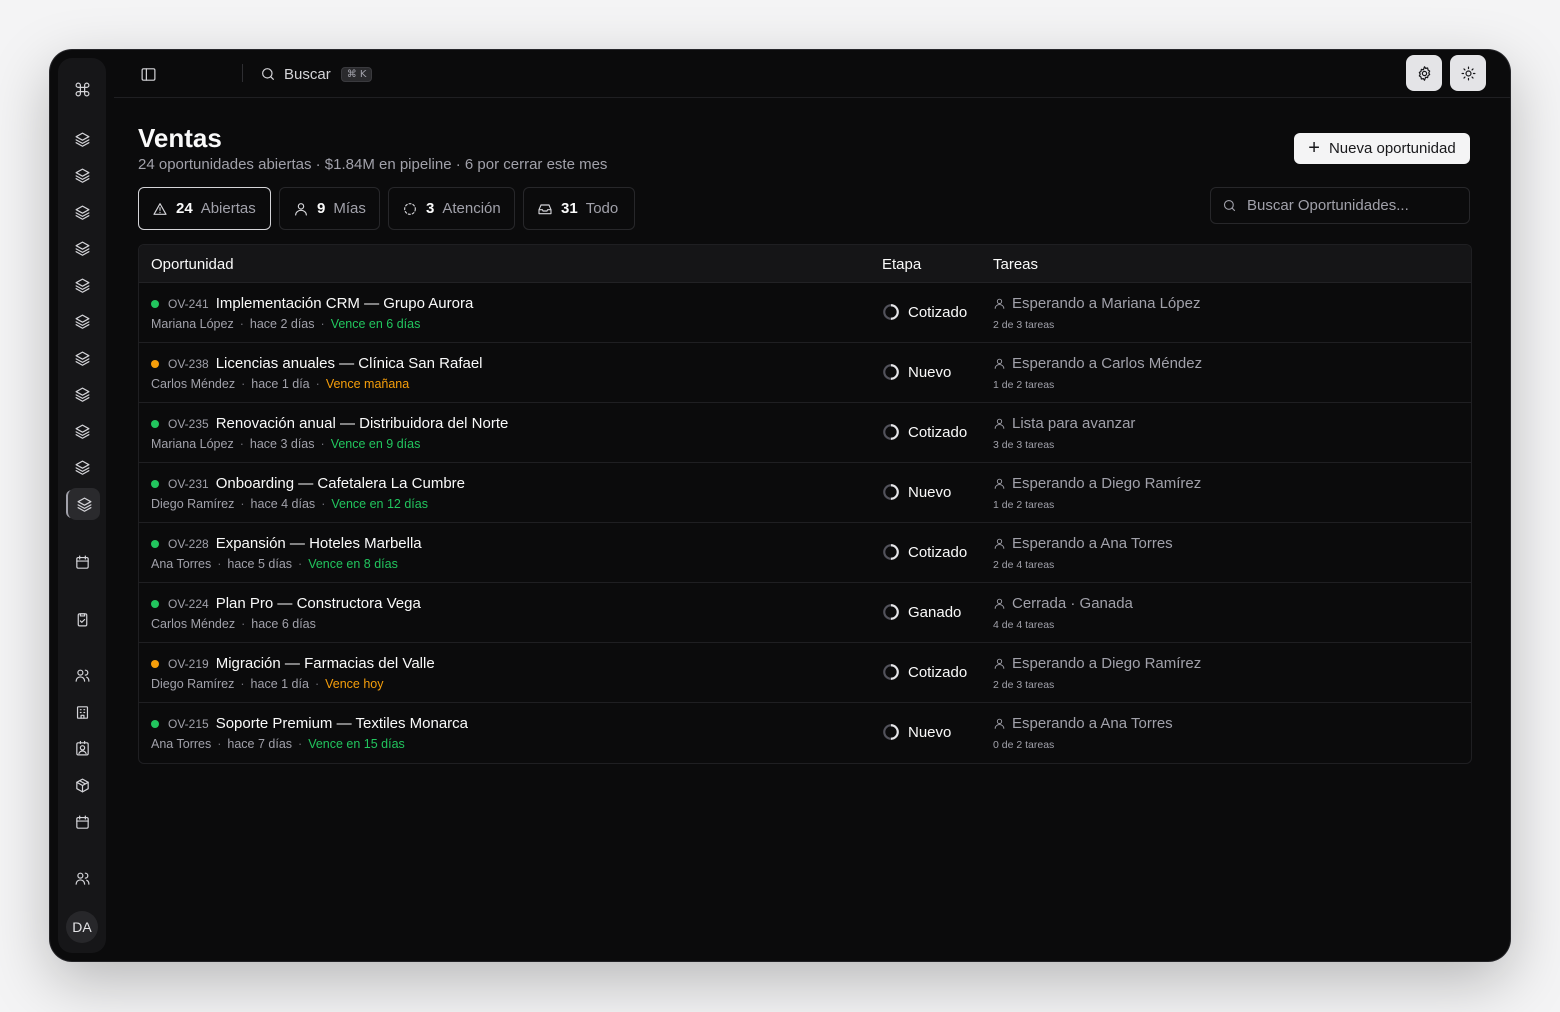 The image size is (1560, 1012). What do you see at coordinates (1063, 603) in the screenshot?
I see `task-status: Cerrada · Ganada` at bounding box center [1063, 603].